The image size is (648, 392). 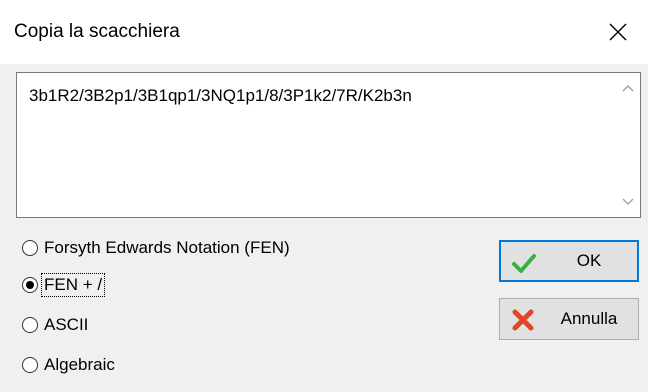 I want to click on chevron-down-icon, so click(x=628, y=201).